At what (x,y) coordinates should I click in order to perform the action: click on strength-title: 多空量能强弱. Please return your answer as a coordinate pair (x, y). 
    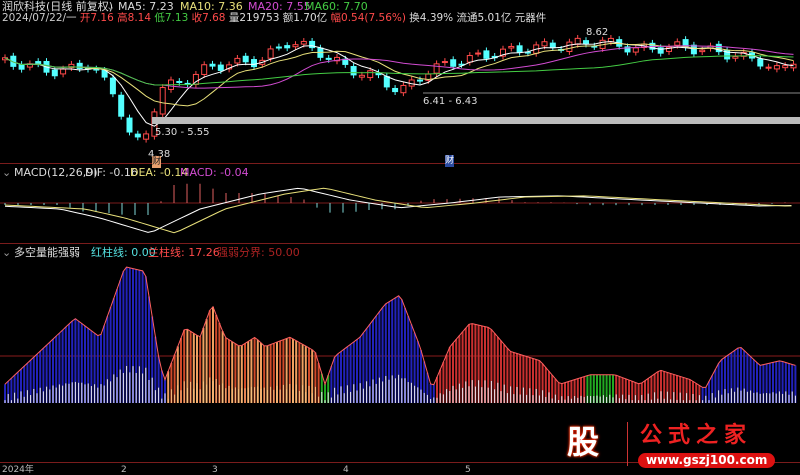
    Looking at the image, I should click on (47, 252).